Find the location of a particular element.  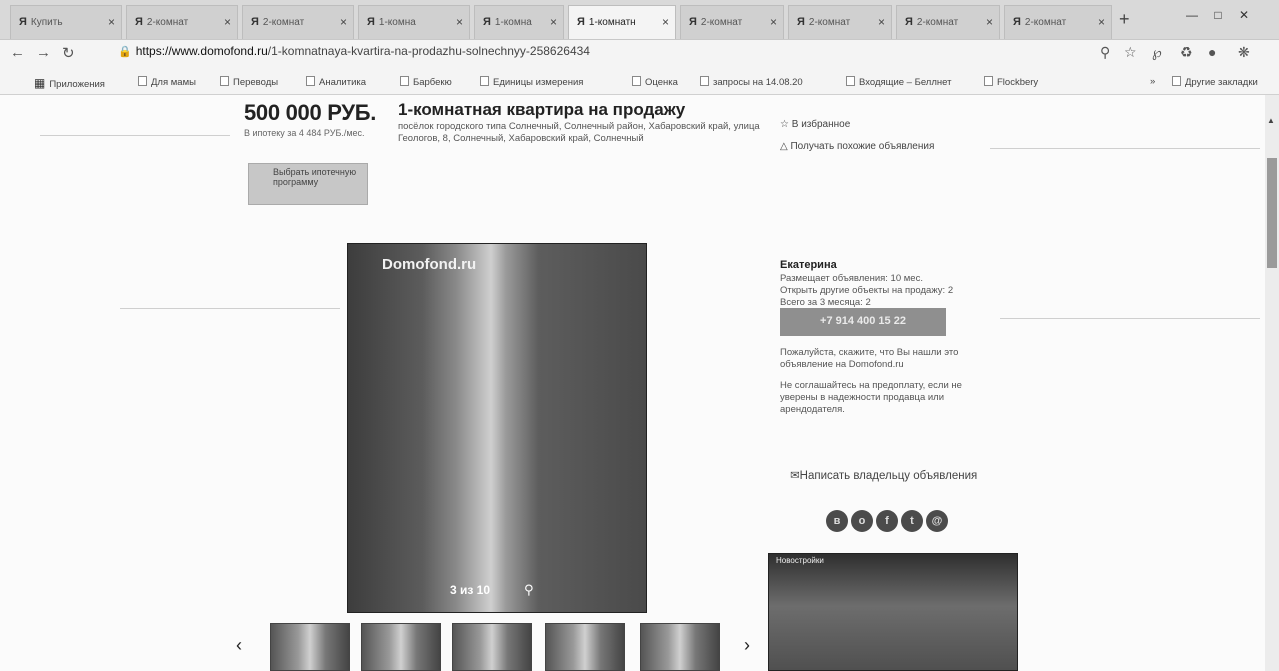

bookmark-favicon-icon is located at coordinates (988, 81).